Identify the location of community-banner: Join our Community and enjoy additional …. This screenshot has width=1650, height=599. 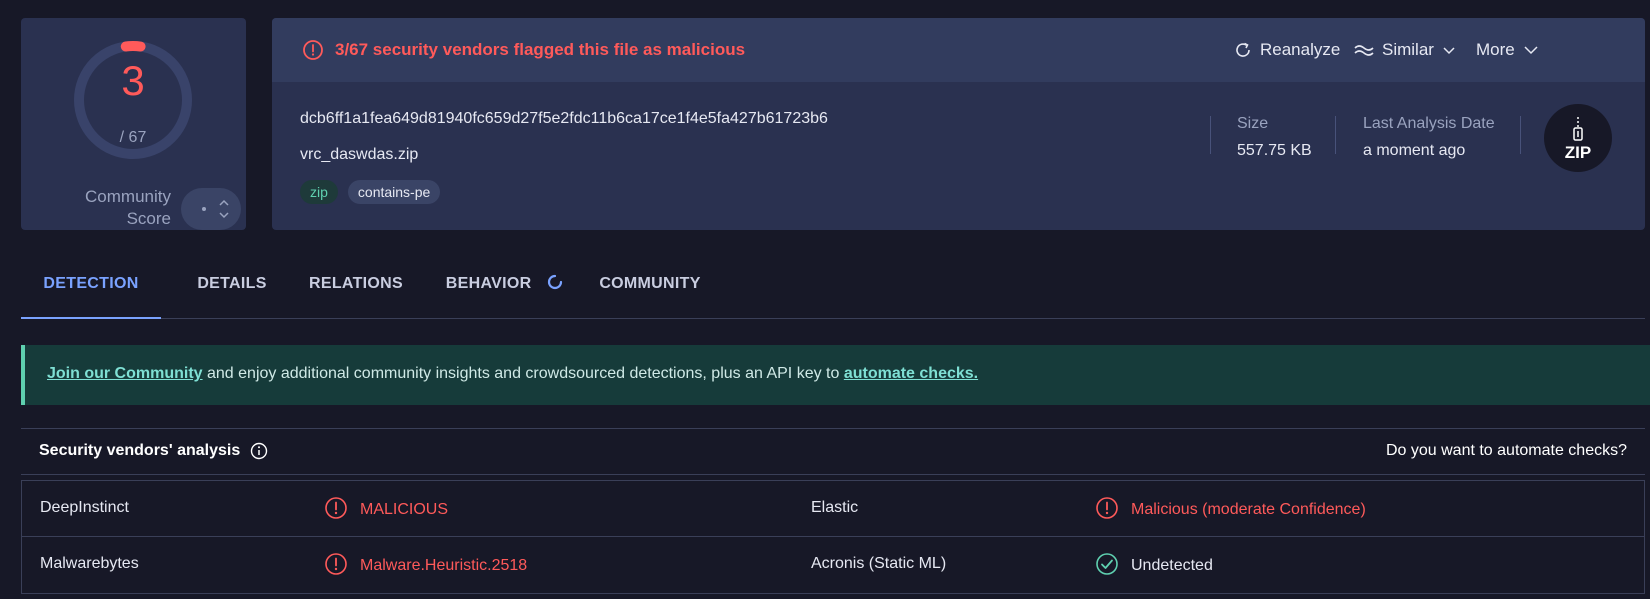
(835, 375).